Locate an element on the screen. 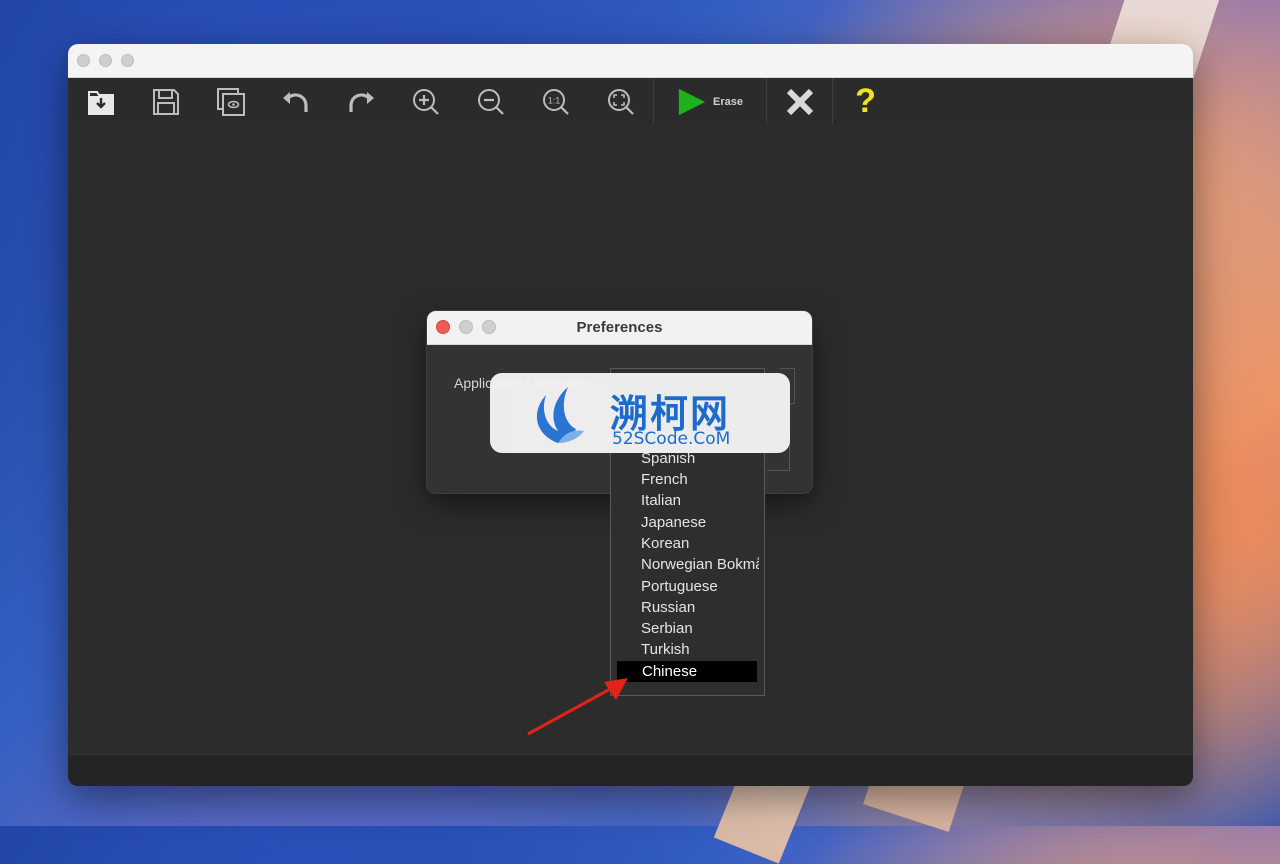 The width and height of the screenshot is (1280, 864). language-option: Japanese is located at coordinates (700, 522).